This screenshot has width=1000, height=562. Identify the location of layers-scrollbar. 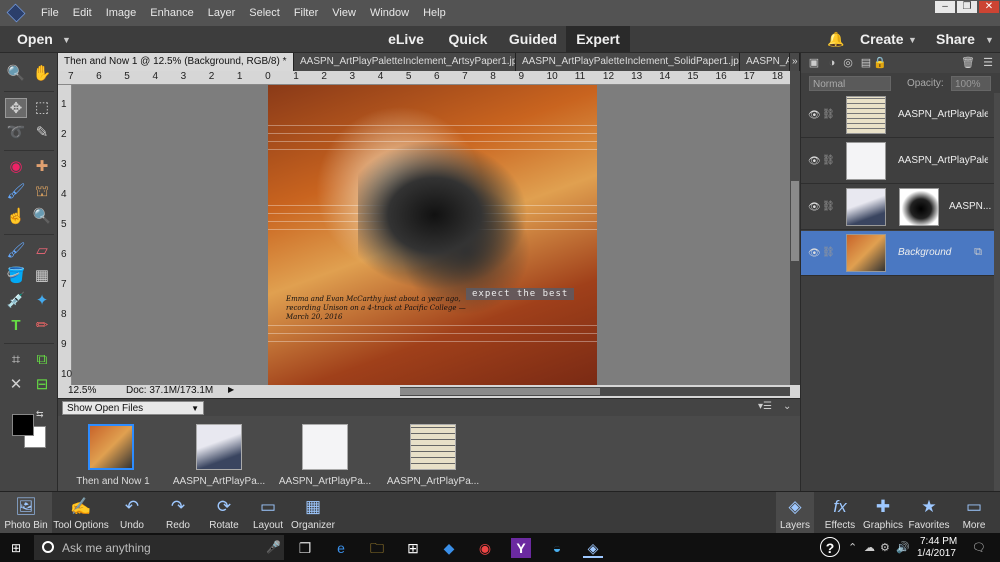
(997, 292).